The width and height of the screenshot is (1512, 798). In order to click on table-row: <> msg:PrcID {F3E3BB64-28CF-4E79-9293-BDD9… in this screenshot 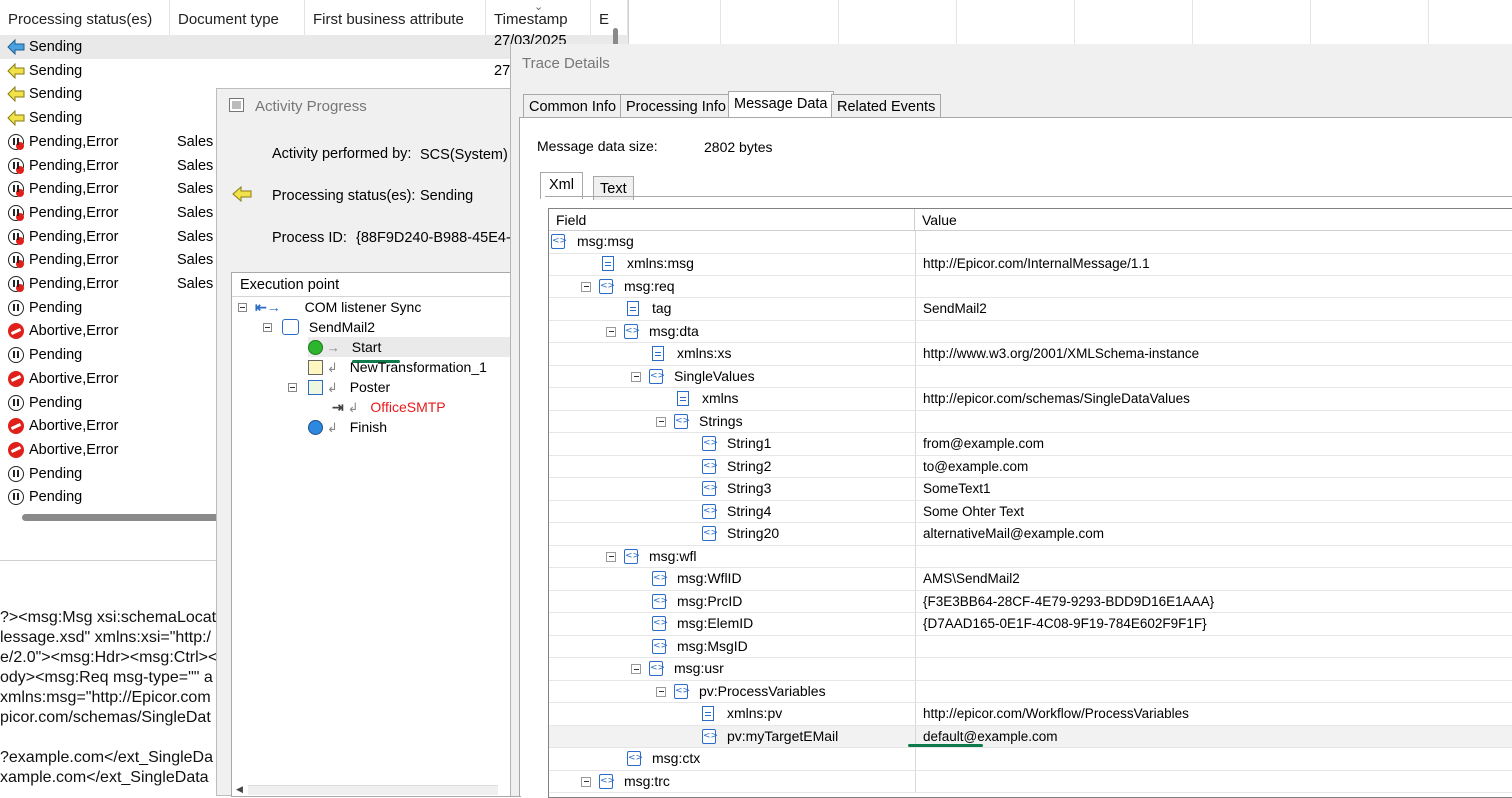, I will do `click(1030, 602)`.